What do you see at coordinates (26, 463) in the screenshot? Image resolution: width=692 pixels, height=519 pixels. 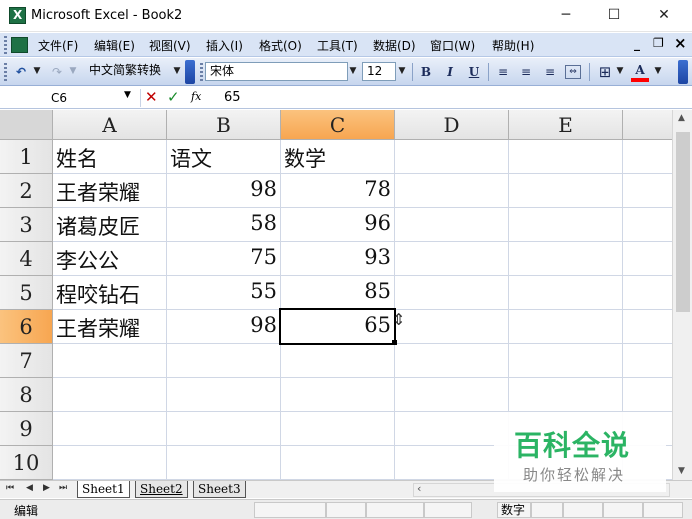 I see `row-header-10: 10` at bounding box center [26, 463].